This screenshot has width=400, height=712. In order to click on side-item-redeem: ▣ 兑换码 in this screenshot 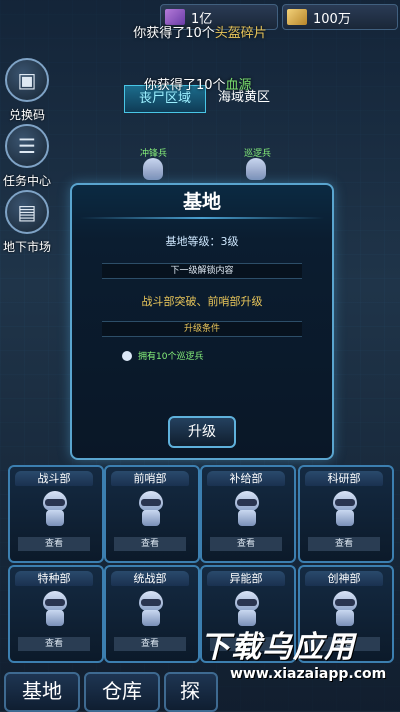, I will do `click(27, 90)`.